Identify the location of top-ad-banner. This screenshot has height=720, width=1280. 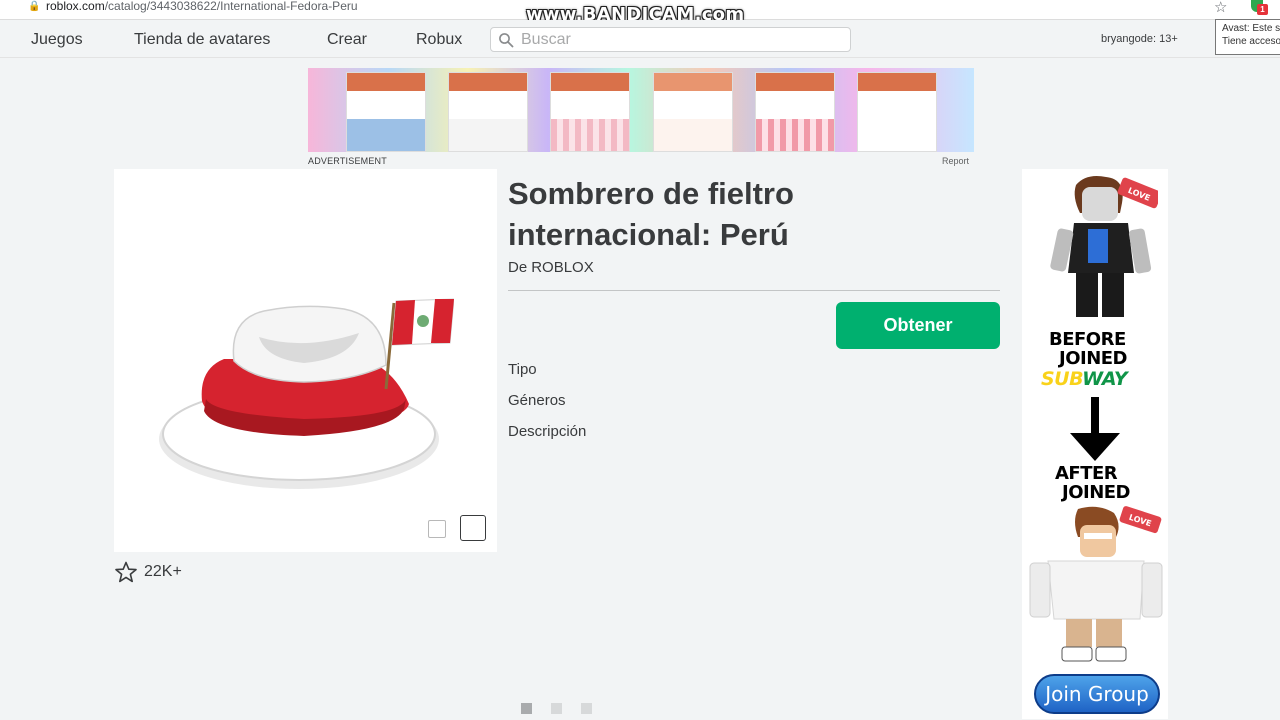
(641, 110).